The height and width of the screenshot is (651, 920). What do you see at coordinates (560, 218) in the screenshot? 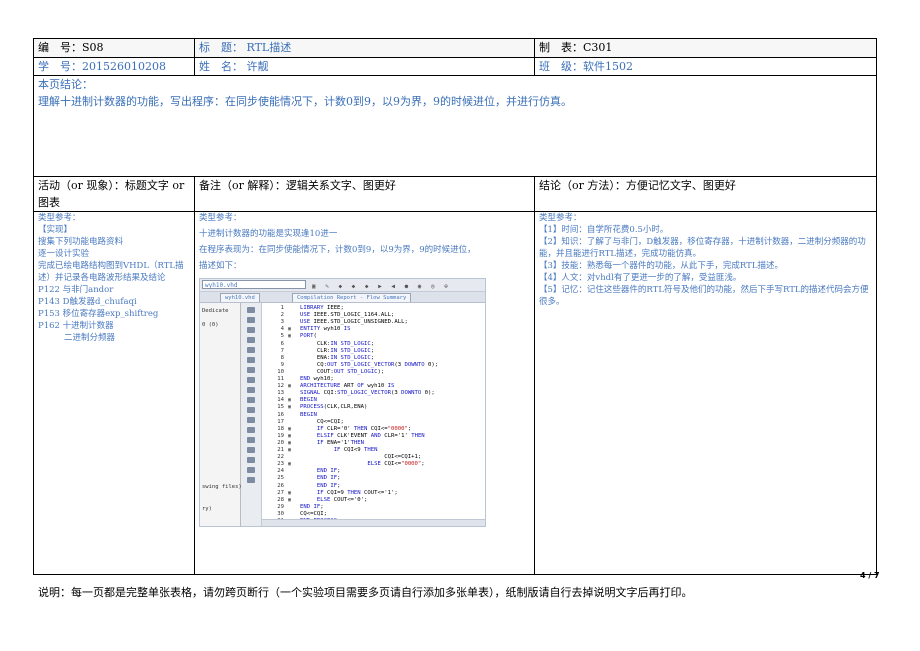
I see `conclusion-line: 类型参考：` at bounding box center [560, 218].